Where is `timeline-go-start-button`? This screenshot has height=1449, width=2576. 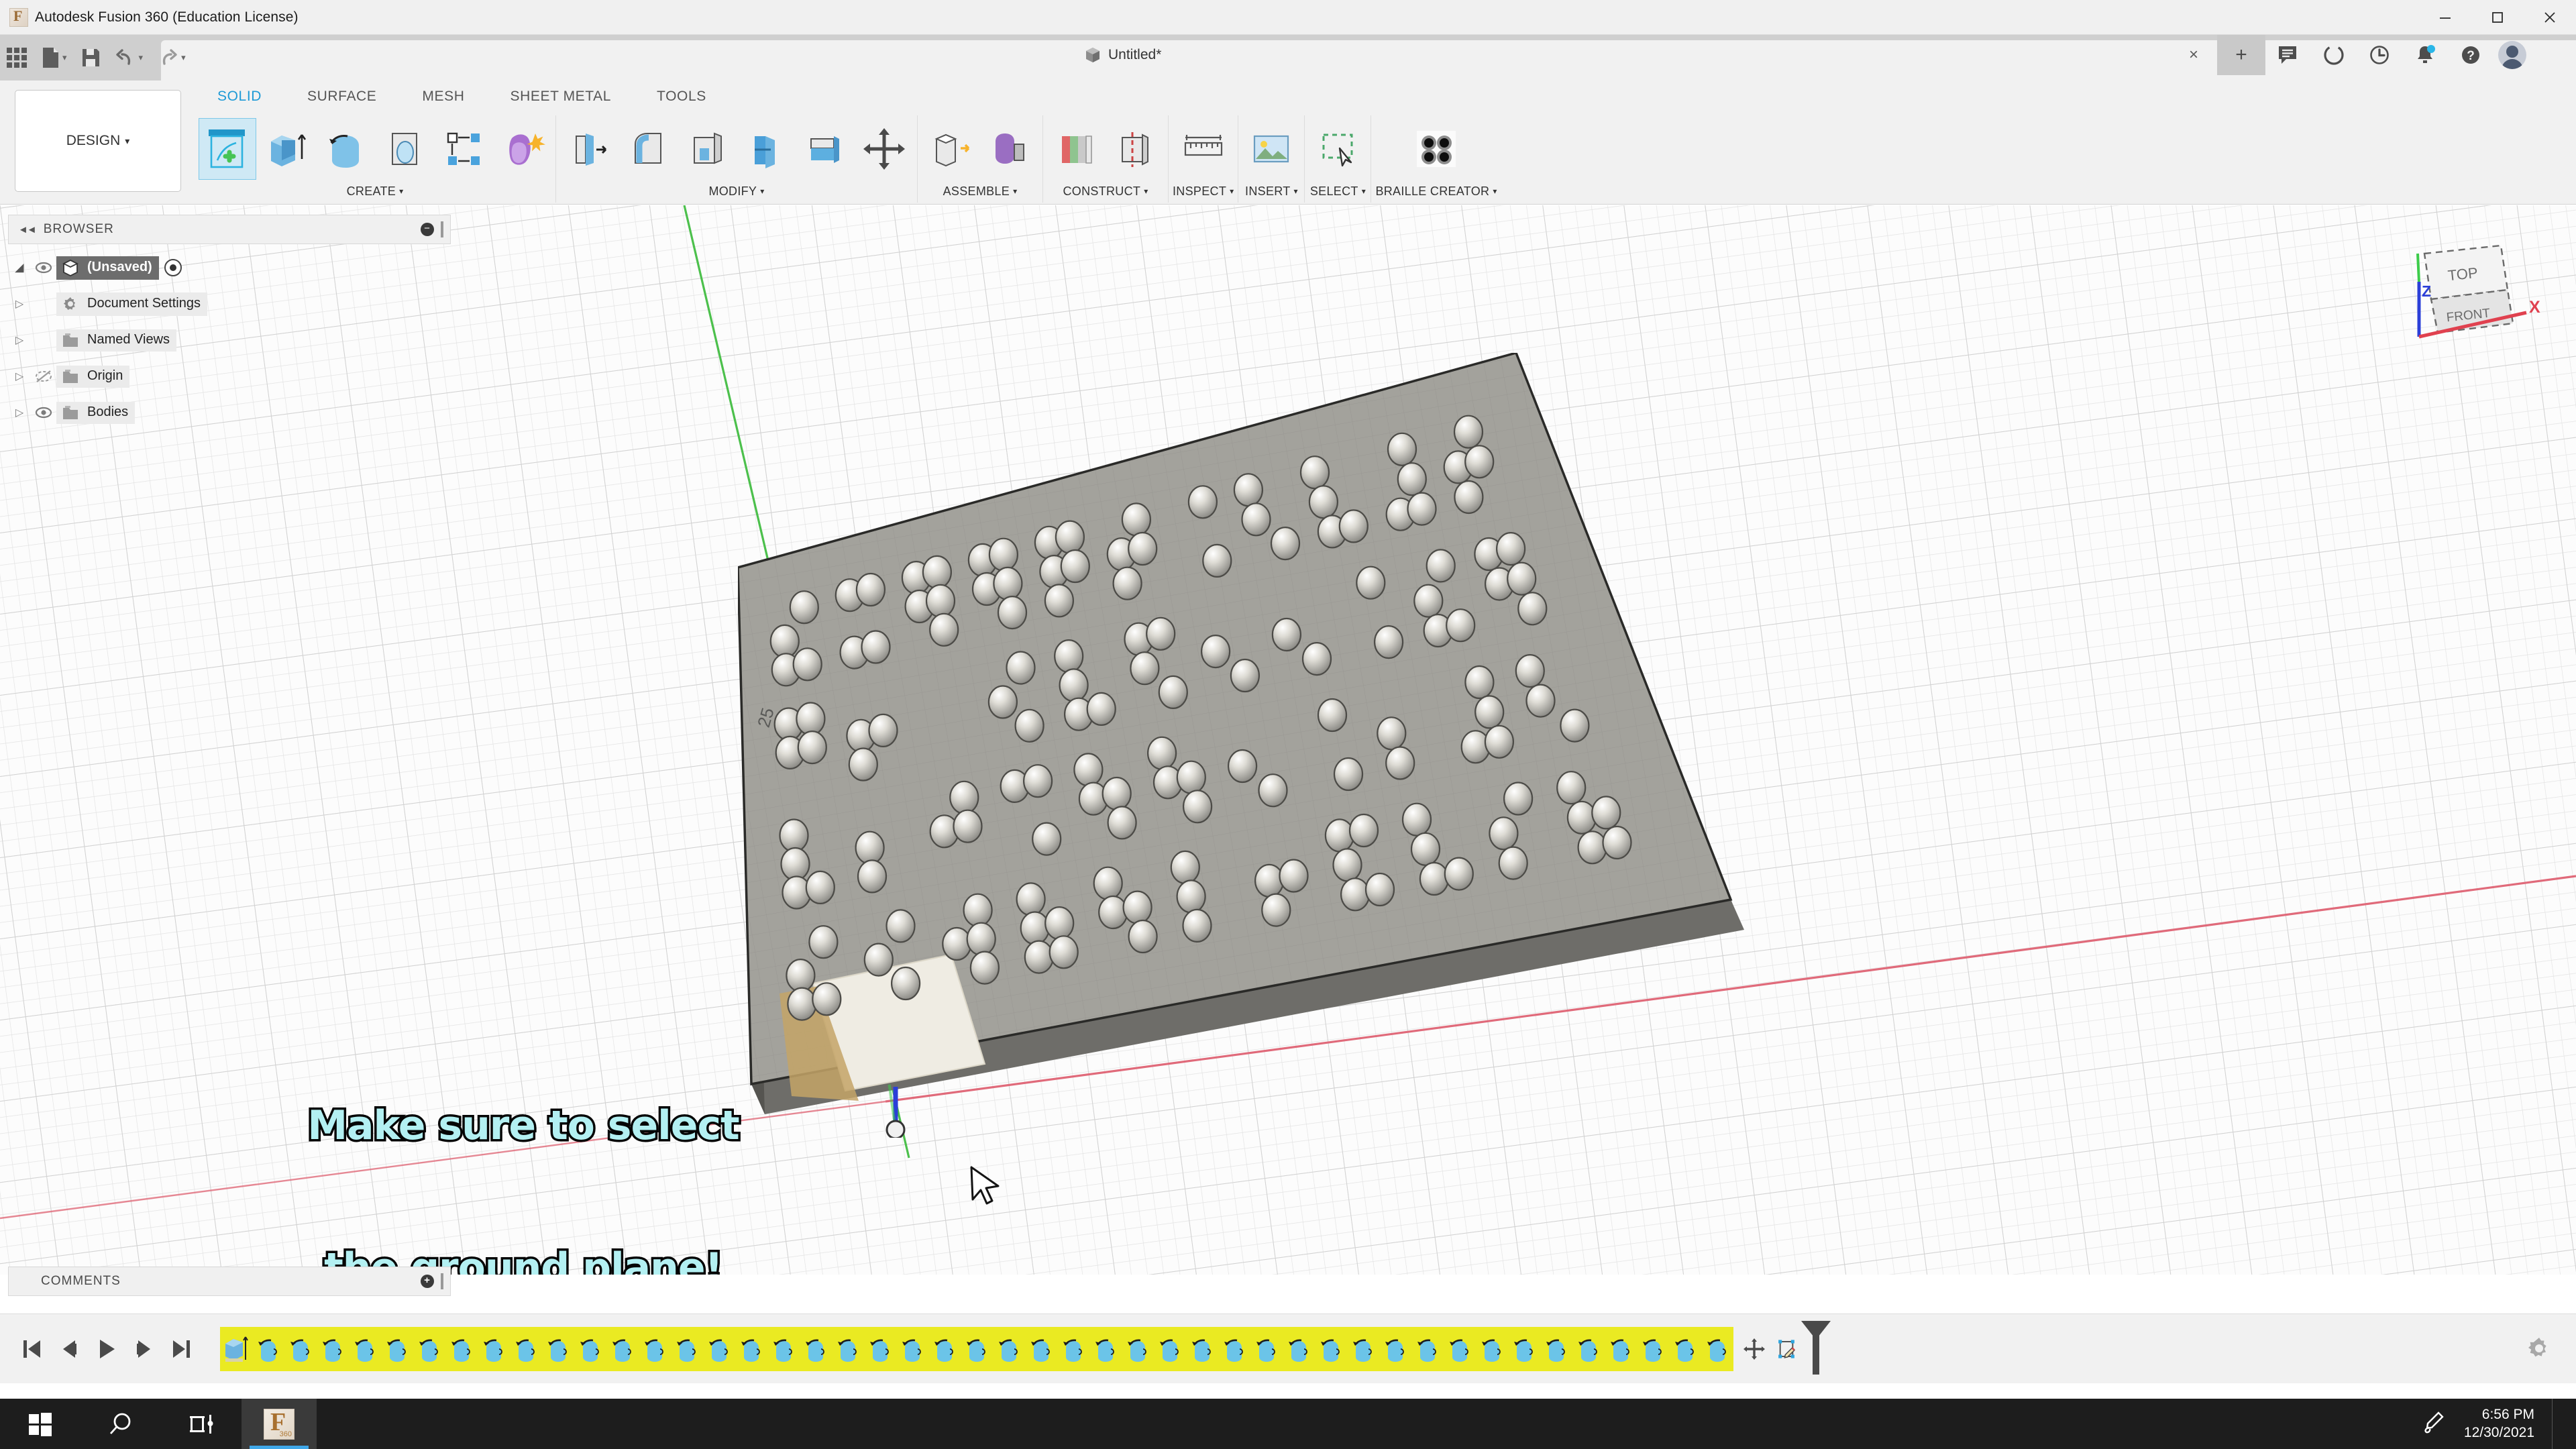 timeline-go-start-button is located at coordinates (31, 1349).